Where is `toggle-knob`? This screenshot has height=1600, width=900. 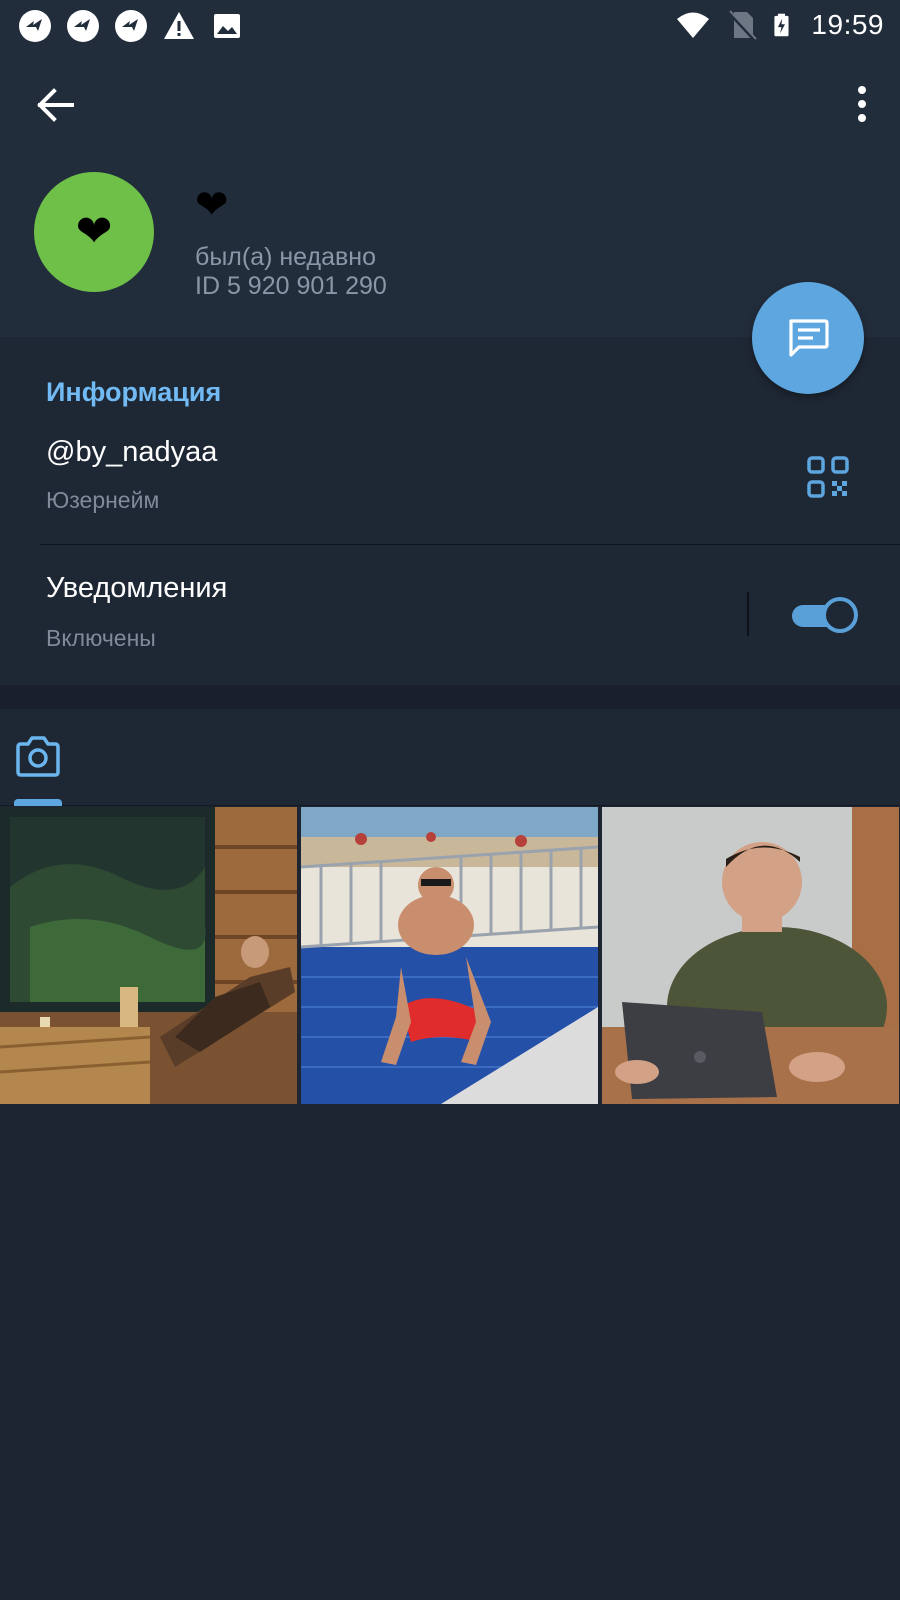 toggle-knob is located at coordinates (840, 615).